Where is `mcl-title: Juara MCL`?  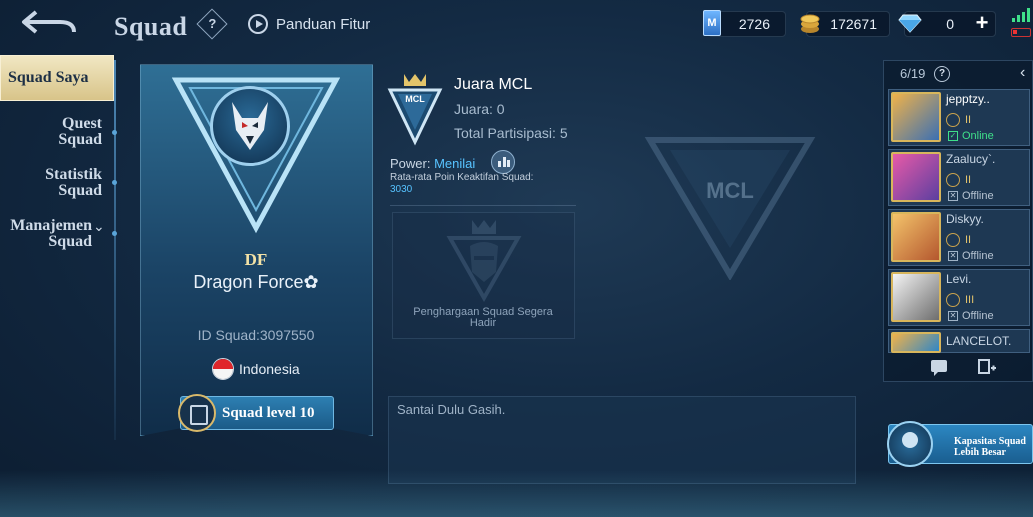
mcl-title: Juara MCL is located at coordinates (493, 84).